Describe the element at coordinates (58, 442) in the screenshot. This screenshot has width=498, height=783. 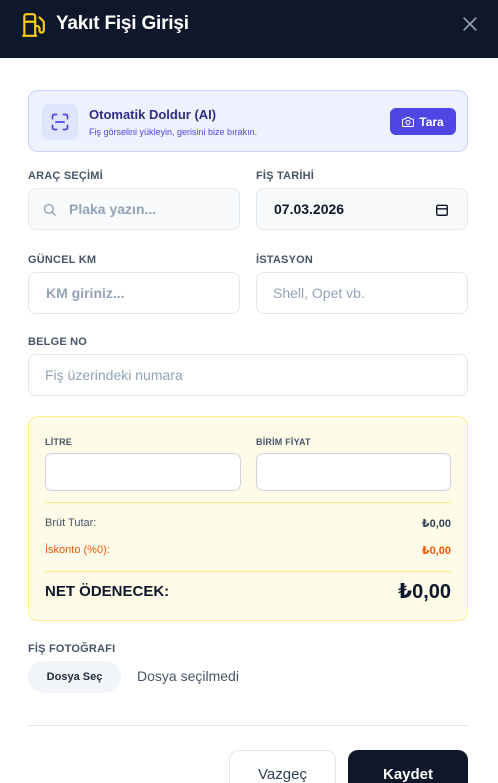
I see `liters-label: LİTRE` at that location.